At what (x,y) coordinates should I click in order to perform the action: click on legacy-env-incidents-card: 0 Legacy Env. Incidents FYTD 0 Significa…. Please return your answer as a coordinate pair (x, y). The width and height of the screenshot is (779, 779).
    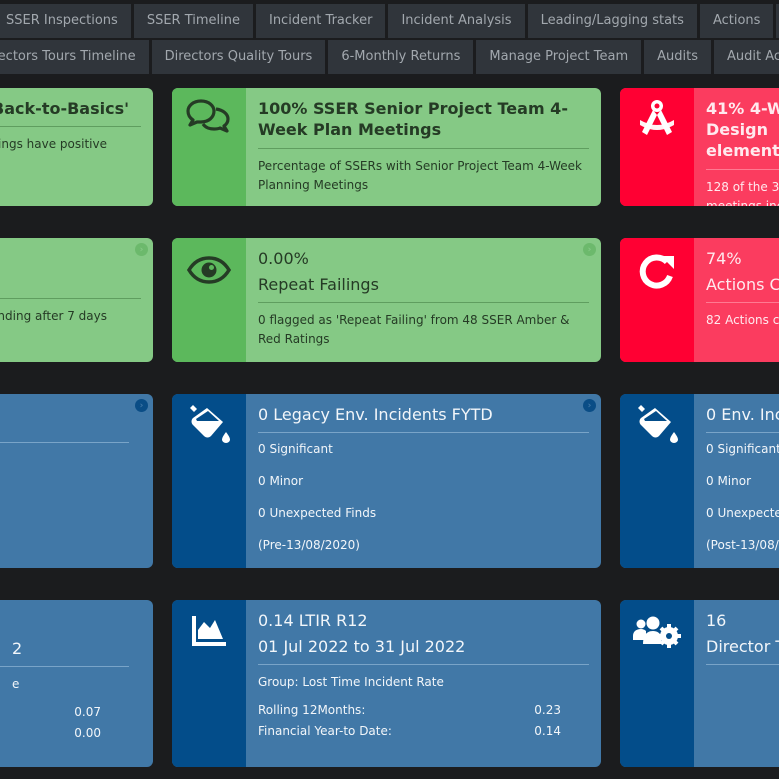
    Looking at the image, I should click on (386, 481).